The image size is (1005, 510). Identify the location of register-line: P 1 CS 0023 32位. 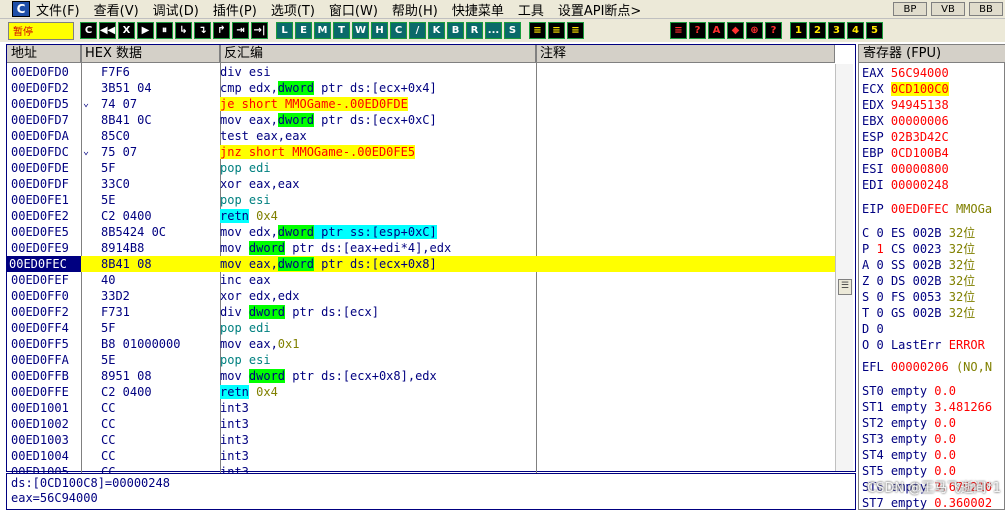
(918, 249).